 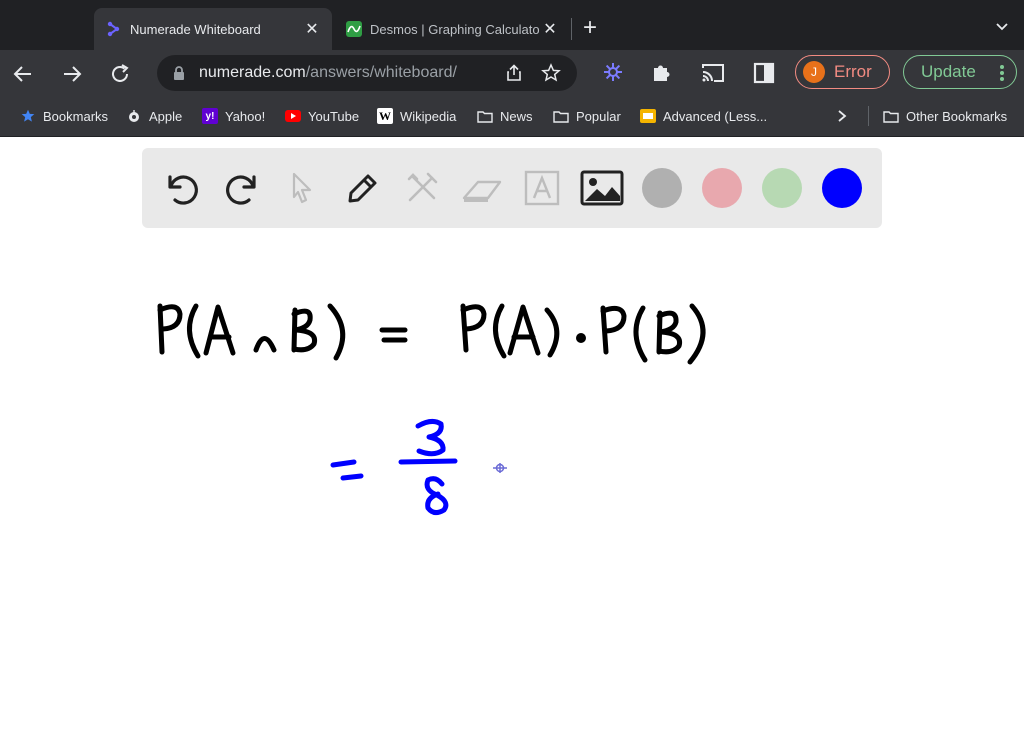 What do you see at coordinates (385, 116) in the screenshot?
I see `wikipedia-icon: W` at bounding box center [385, 116].